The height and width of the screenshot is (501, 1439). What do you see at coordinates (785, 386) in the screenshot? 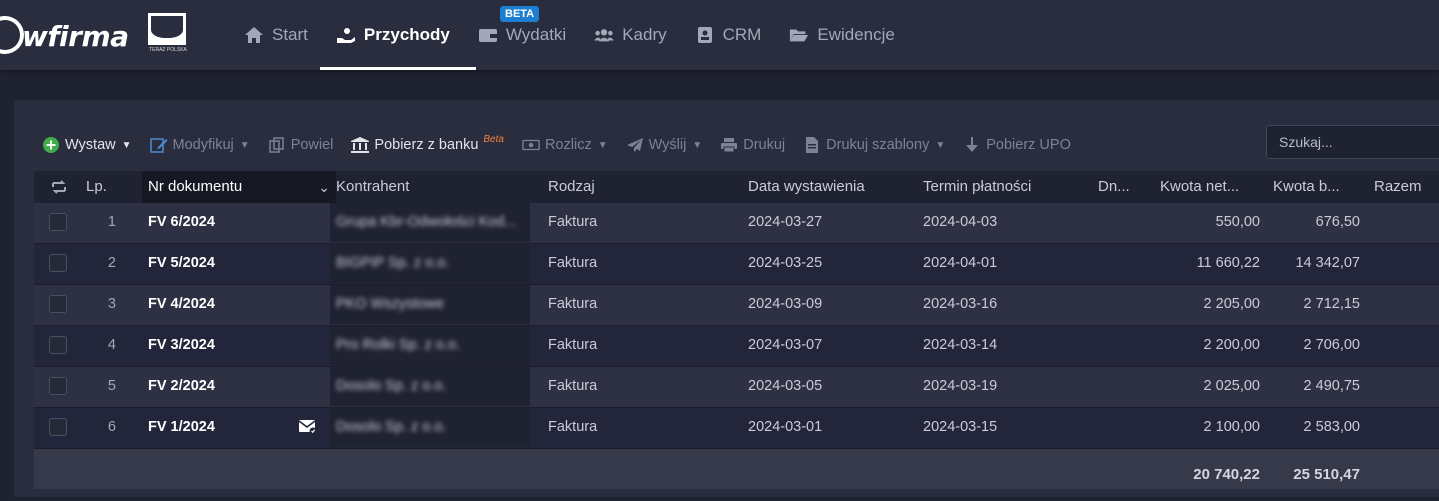
I see `row-data-wystawienia: 2024-03-05` at bounding box center [785, 386].